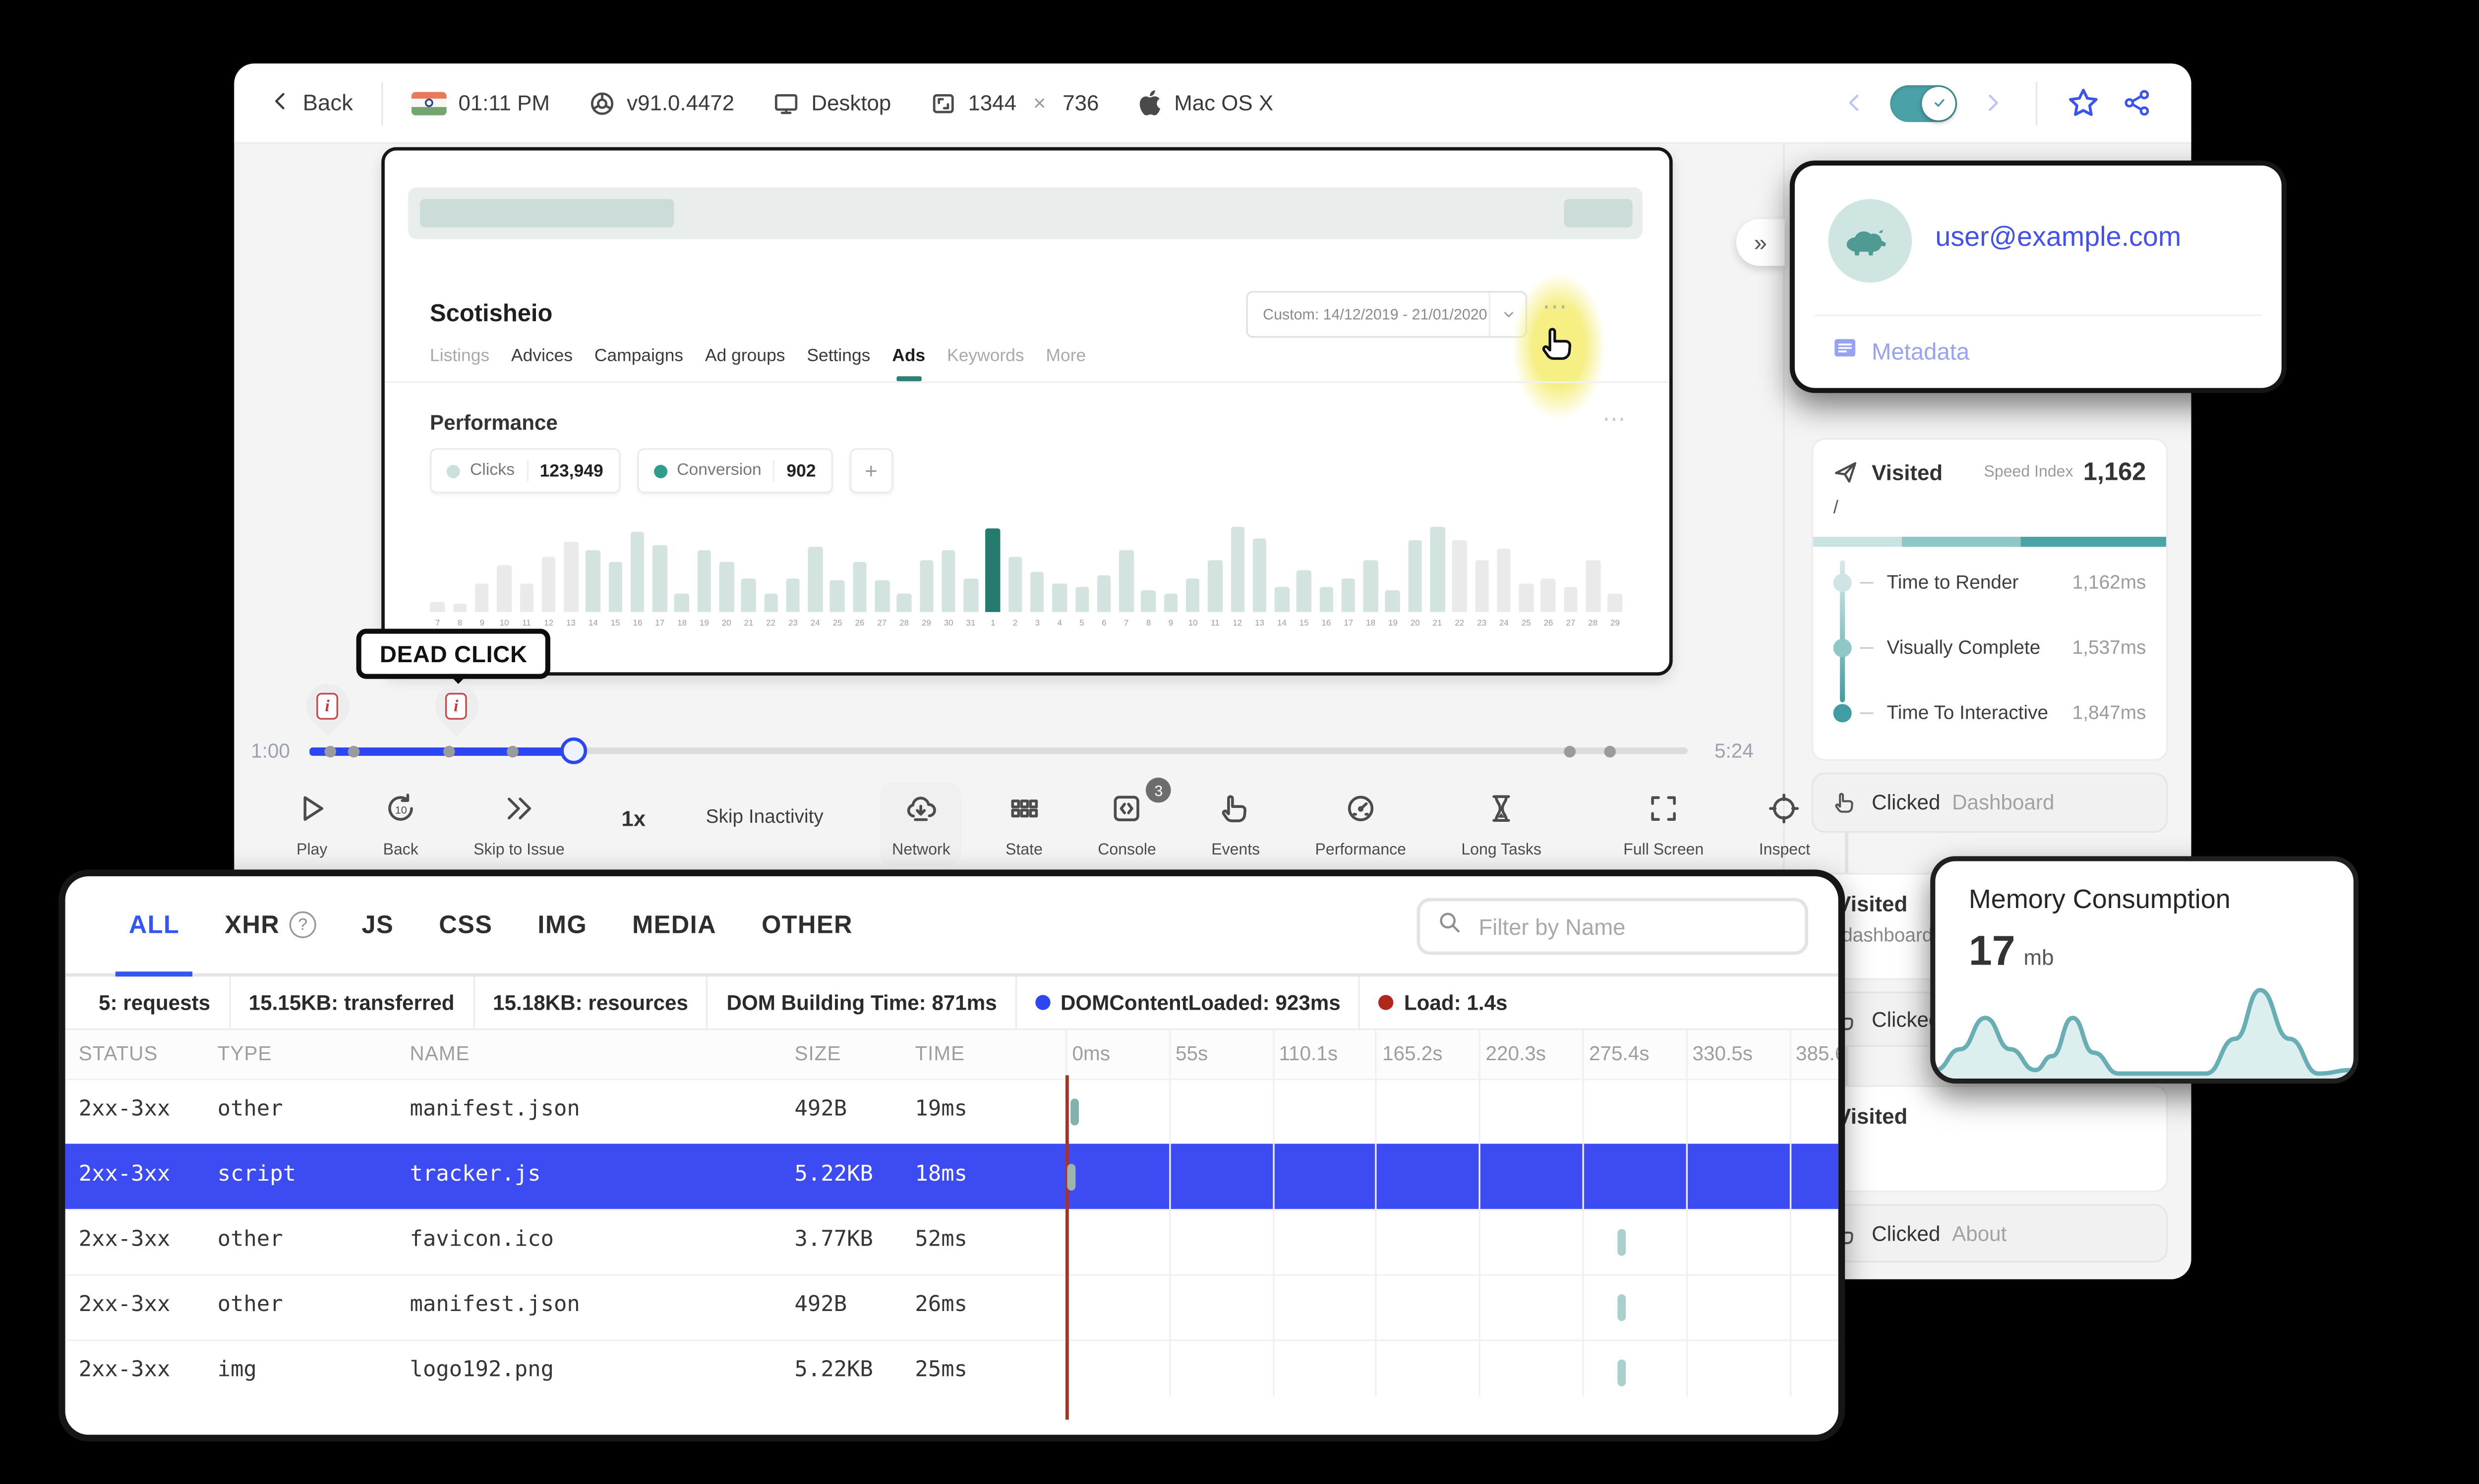  Describe the element at coordinates (382, 103) in the screenshot. I see `divider` at that location.